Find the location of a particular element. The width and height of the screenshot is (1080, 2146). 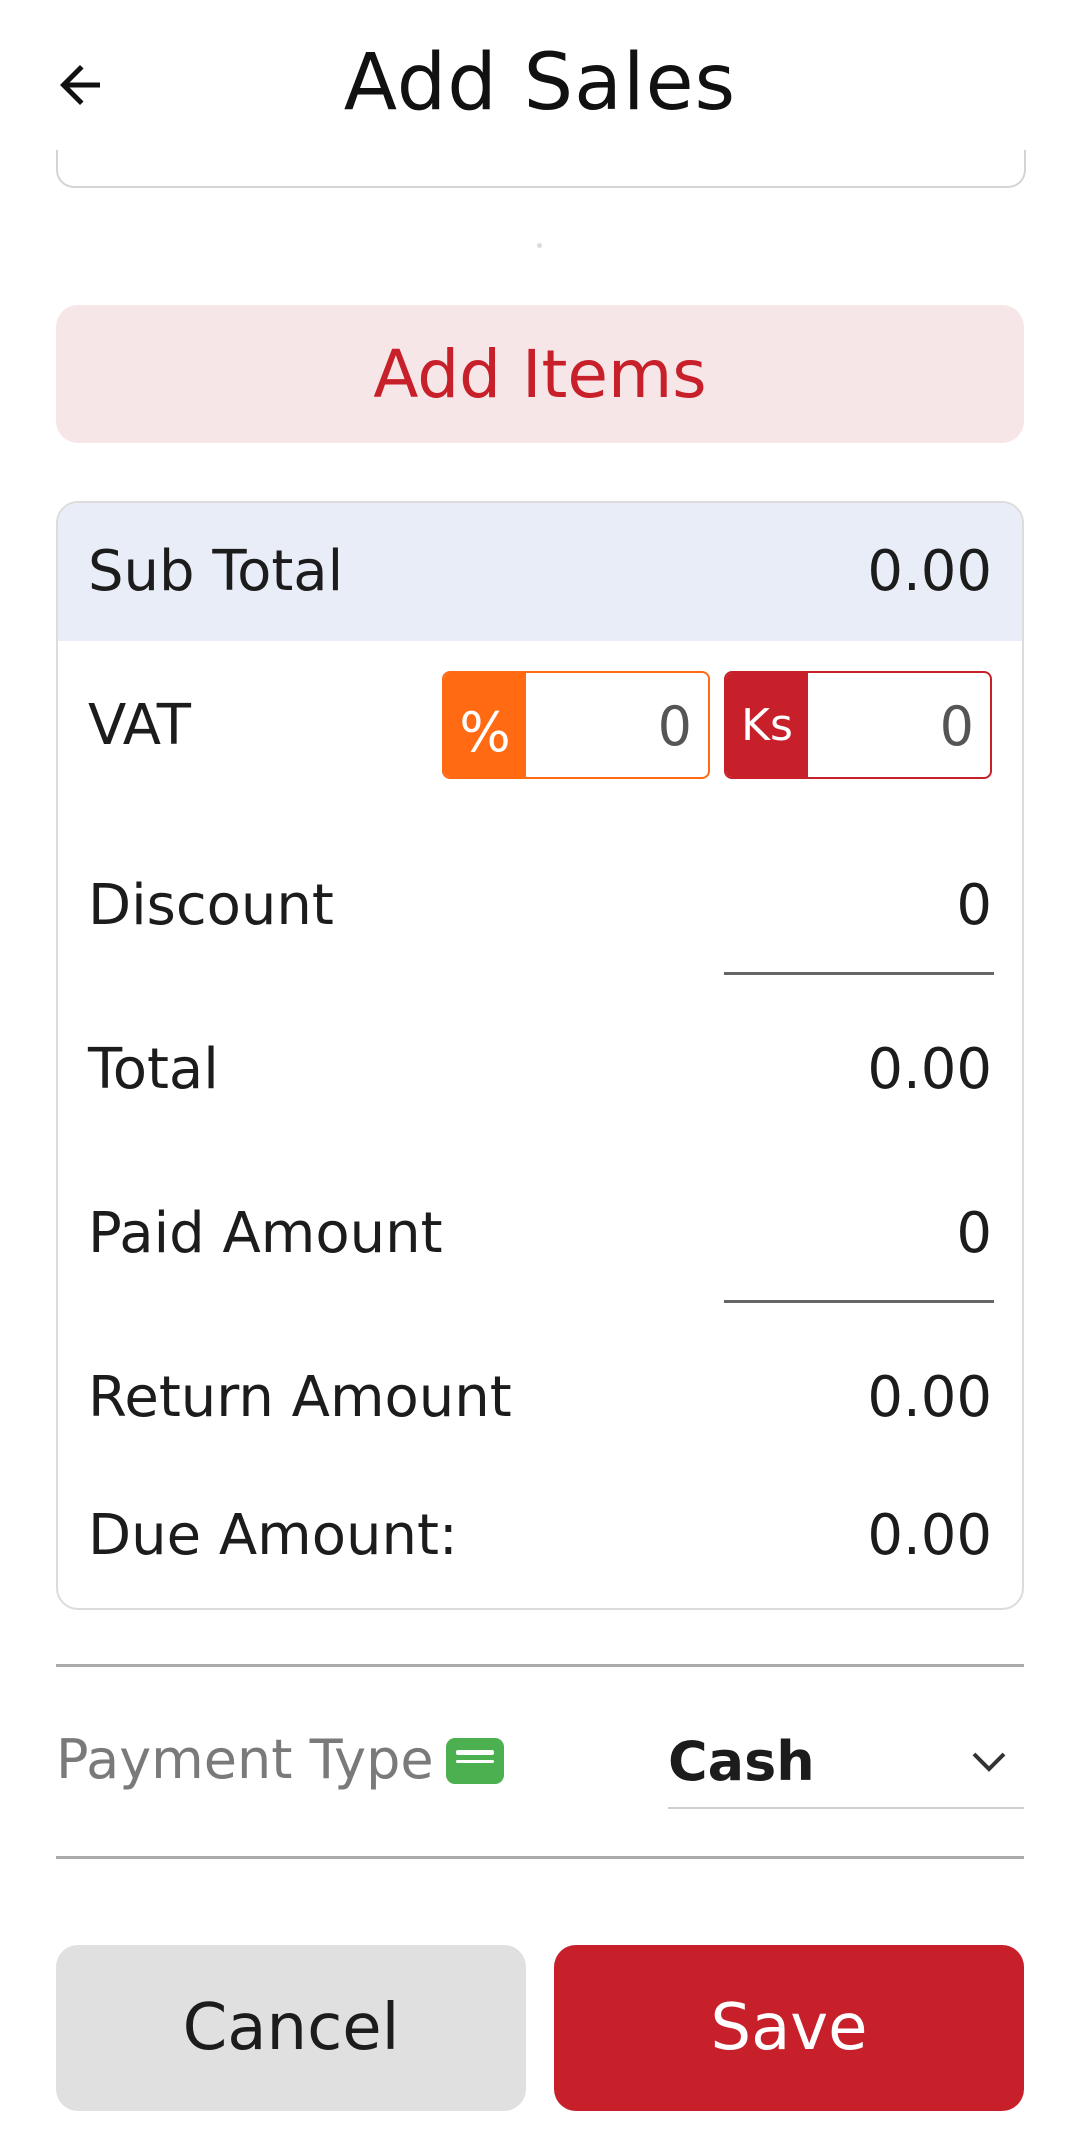

save-button: Save is located at coordinates (789, 2028).